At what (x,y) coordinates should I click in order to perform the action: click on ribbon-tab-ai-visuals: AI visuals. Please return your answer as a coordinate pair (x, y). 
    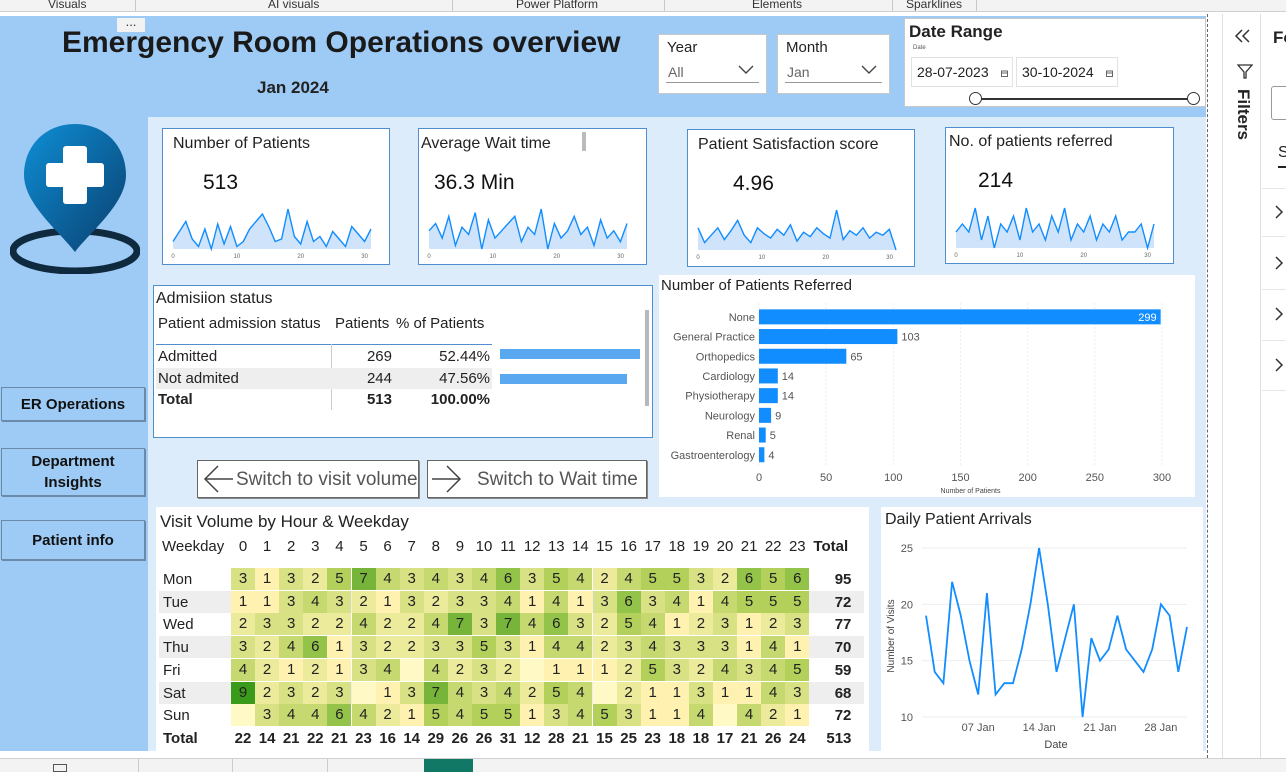
    Looking at the image, I should click on (293, 5).